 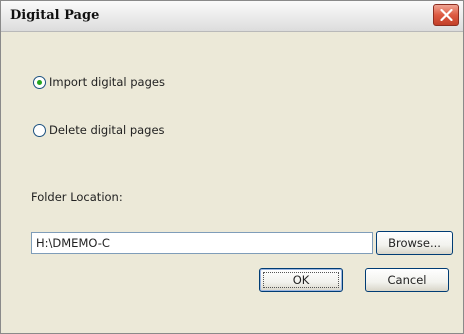 I want to click on title-bar: Digital Page, so click(x=232, y=16).